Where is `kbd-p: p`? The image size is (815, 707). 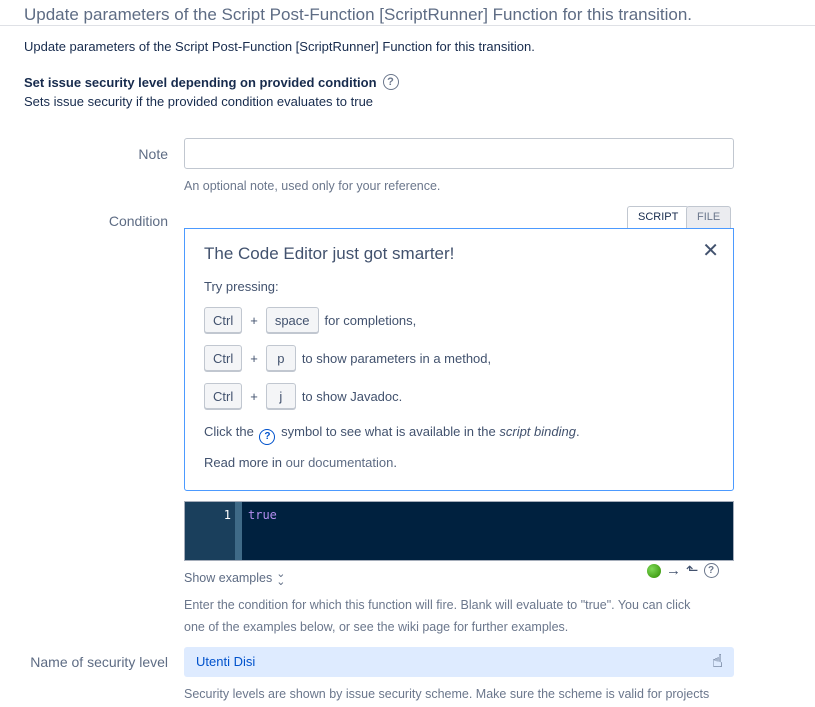
kbd-p: p is located at coordinates (280, 358).